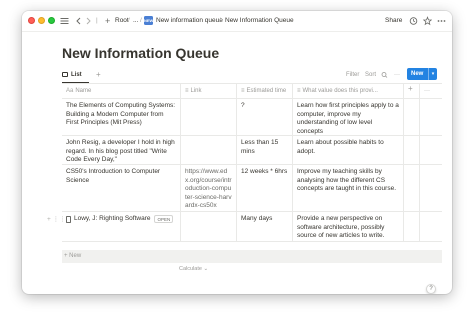  Describe the element at coordinates (252, 256) in the screenshot. I see `add-new-row-button: + New` at that location.